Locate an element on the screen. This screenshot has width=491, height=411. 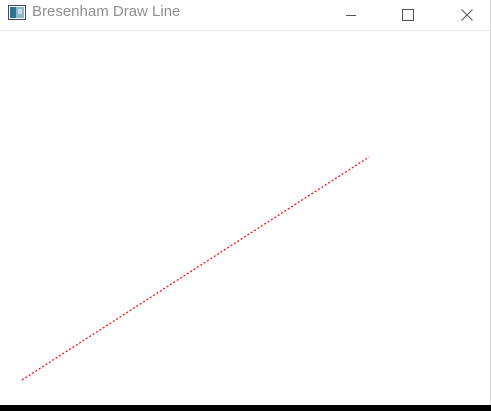
taskbar-edge is located at coordinates (245, 408).